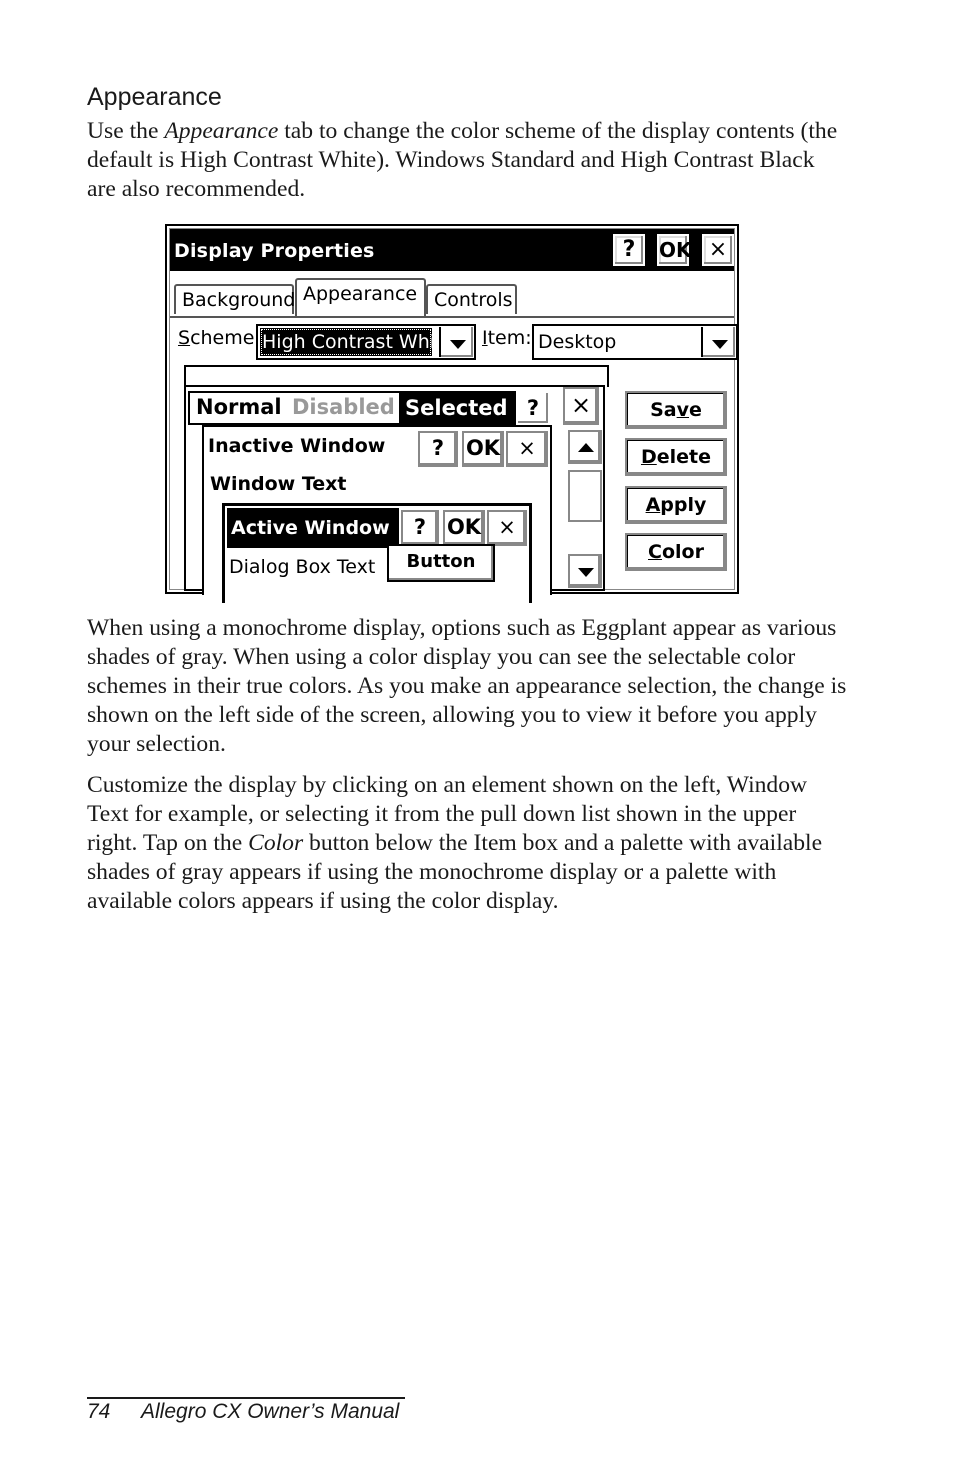  What do you see at coordinates (509, 338) in the screenshot?
I see `item-label-text: tem:` at bounding box center [509, 338].